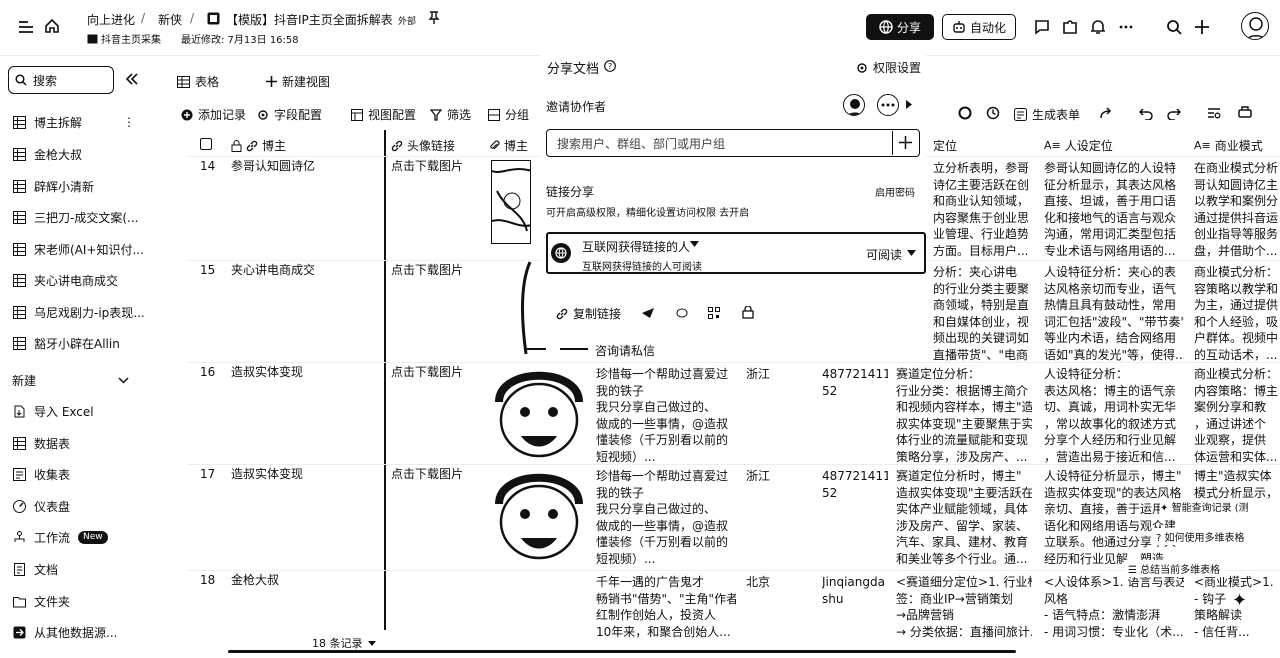  What do you see at coordinates (748, 312) in the screenshot?
I see `lock-link-icon` at bounding box center [748, 312].